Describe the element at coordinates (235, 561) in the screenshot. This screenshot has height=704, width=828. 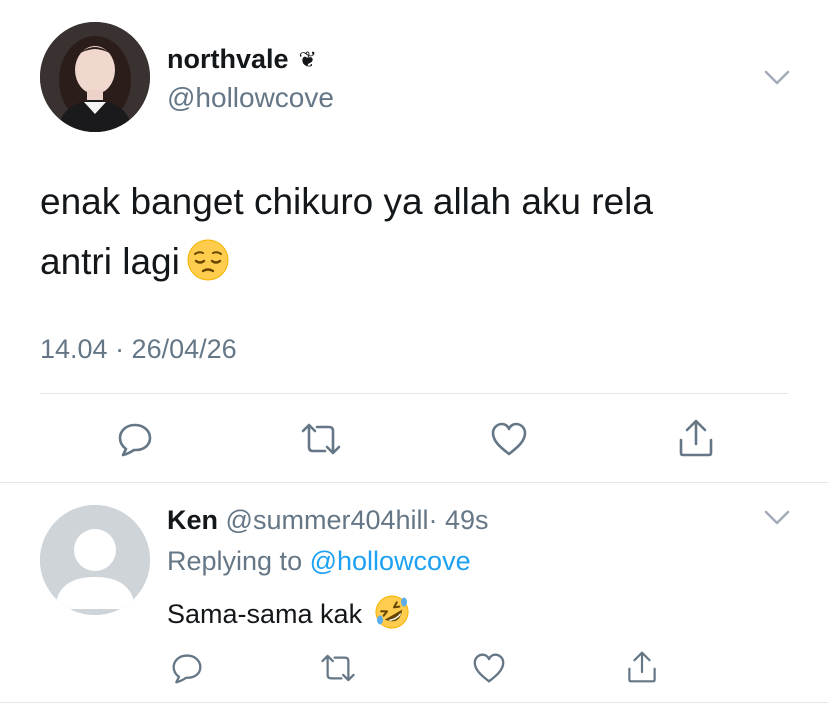
I see `replying-to-prefix: Replying to` at that location.